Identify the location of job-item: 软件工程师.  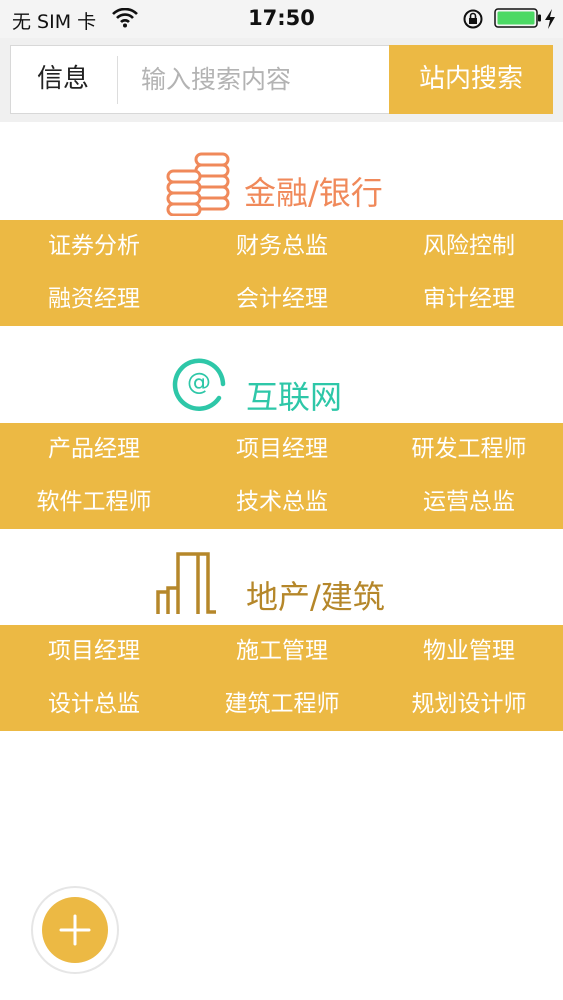
(94, 502).